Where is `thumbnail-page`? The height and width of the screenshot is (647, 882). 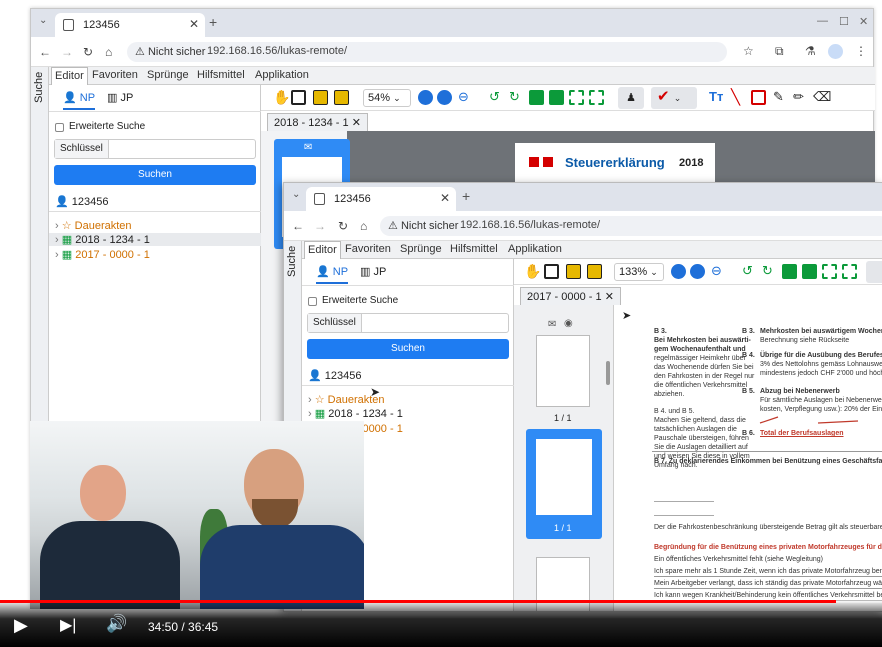
thumbnail-page is located at coordinates (563, 371).